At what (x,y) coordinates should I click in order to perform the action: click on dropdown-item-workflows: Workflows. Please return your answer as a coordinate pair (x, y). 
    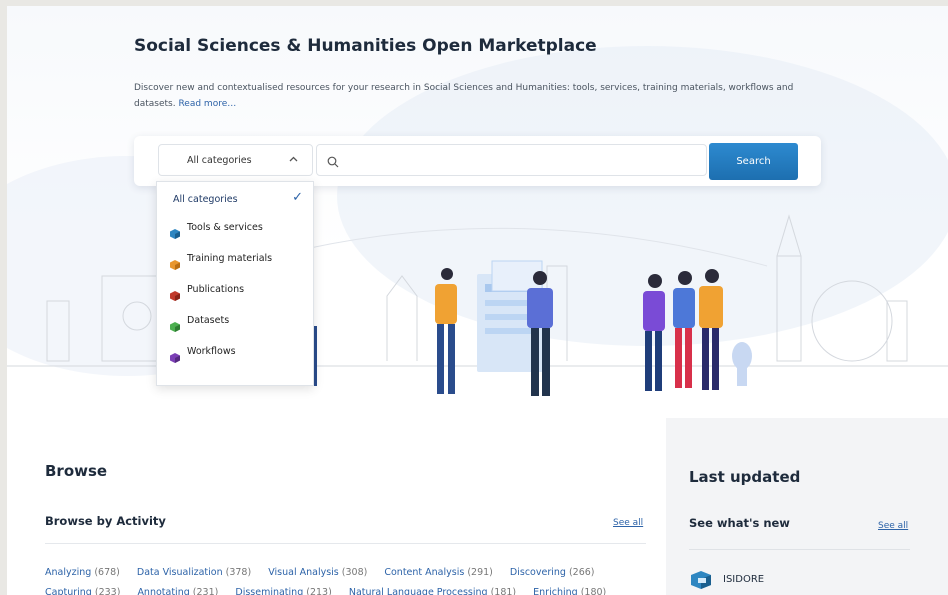
    Looking at the image, I should click on (235, 353).